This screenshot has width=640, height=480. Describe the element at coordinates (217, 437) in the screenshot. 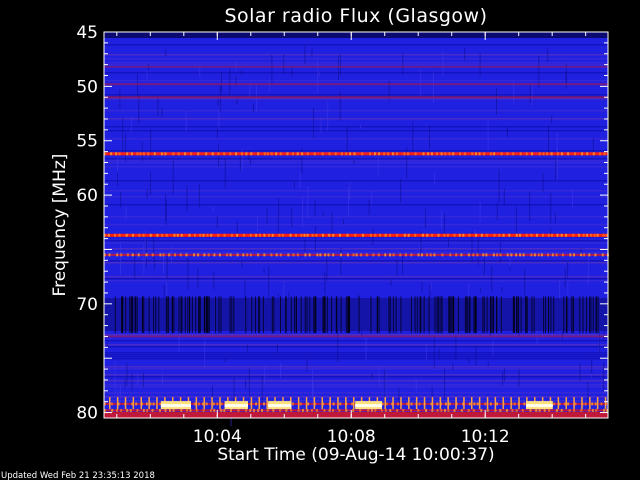

I see `x-tick-label: 10:04` at that location.